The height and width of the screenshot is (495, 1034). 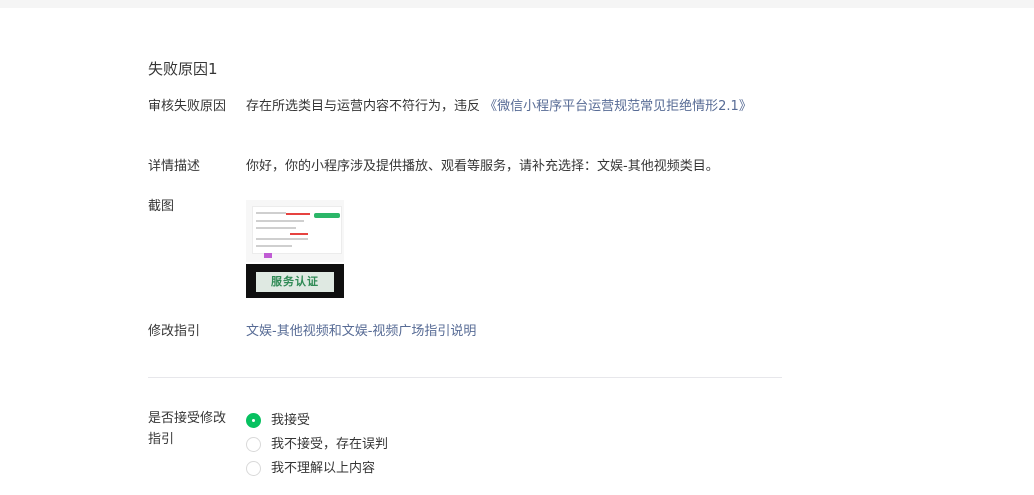 I want to click on top-bar, so click(x=517, y=4).